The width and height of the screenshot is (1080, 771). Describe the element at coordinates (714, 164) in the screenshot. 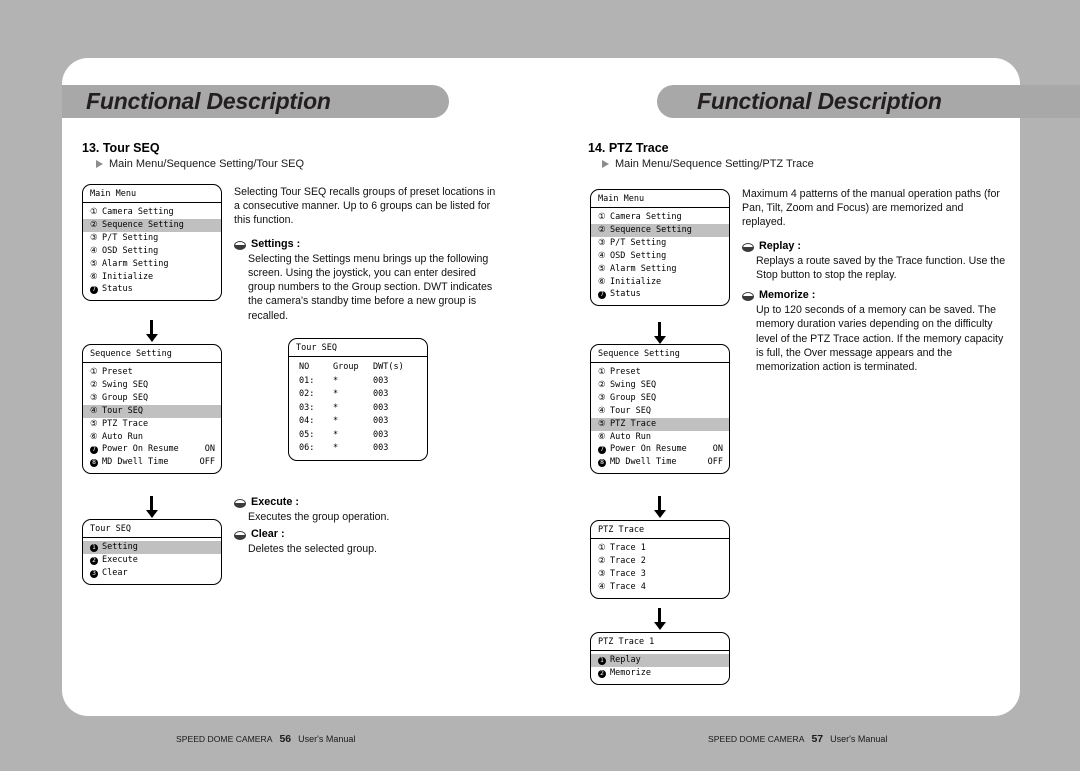

I see `breadcrumb-right-text: Main Menu/Sequence Setting/PTZ Trace` at that location.